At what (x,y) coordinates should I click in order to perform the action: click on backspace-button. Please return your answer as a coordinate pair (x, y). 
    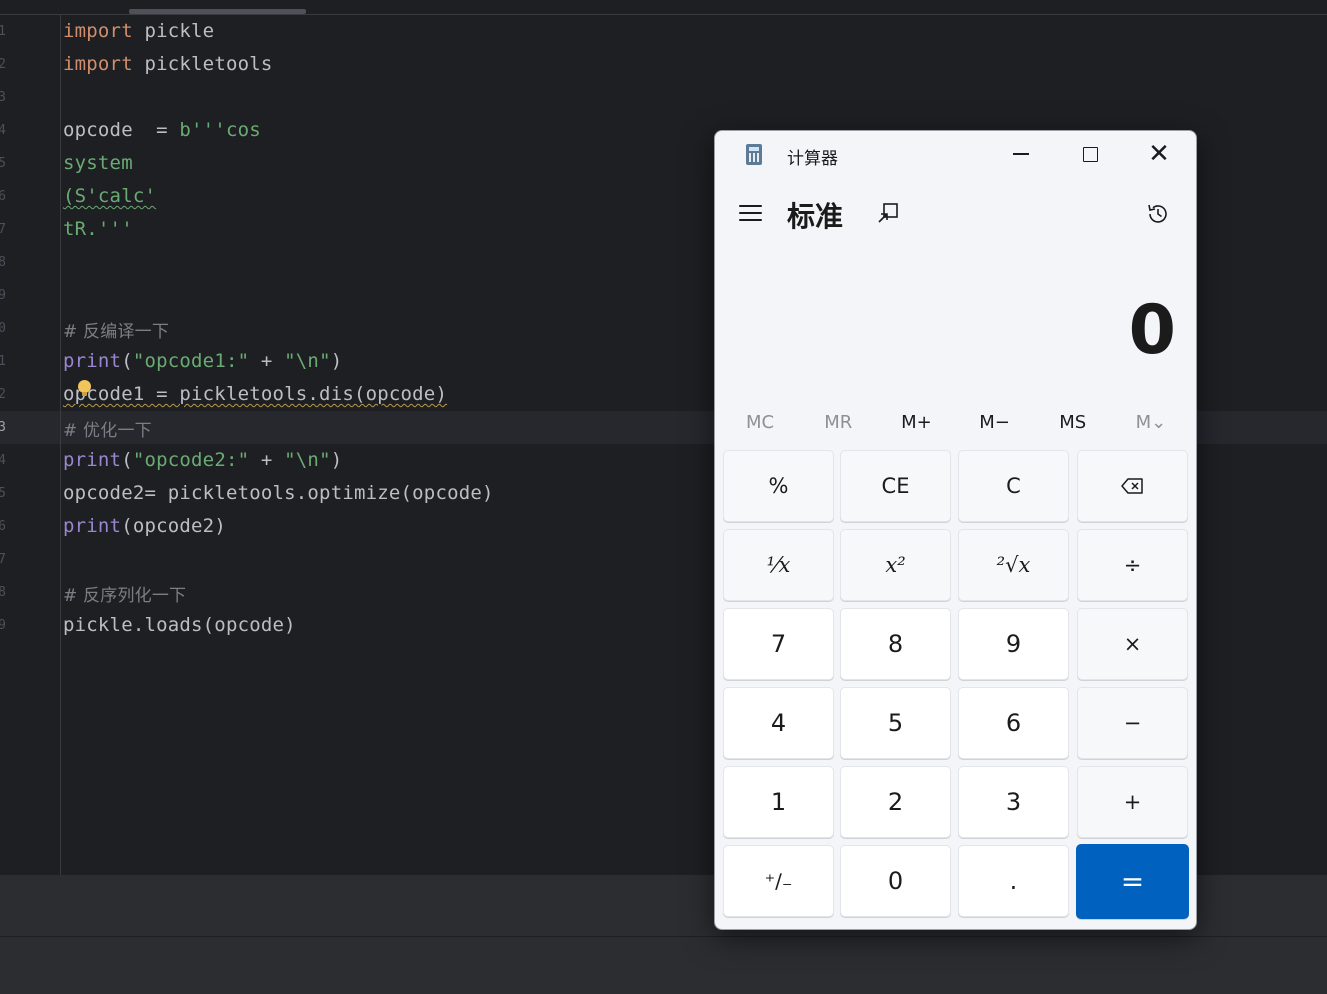
    Looking at the image, I should click on (1132, 486).